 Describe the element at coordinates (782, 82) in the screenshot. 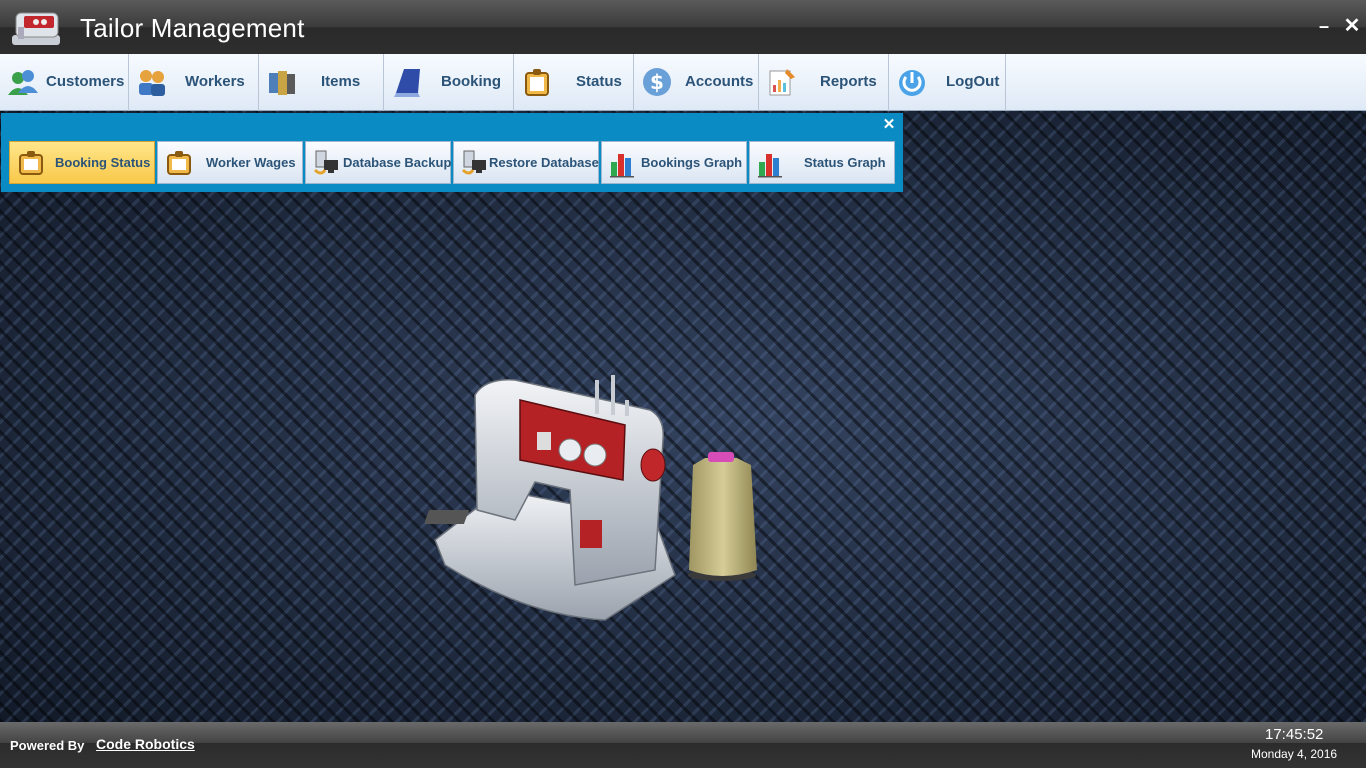

I see `reports-icon` at that location.